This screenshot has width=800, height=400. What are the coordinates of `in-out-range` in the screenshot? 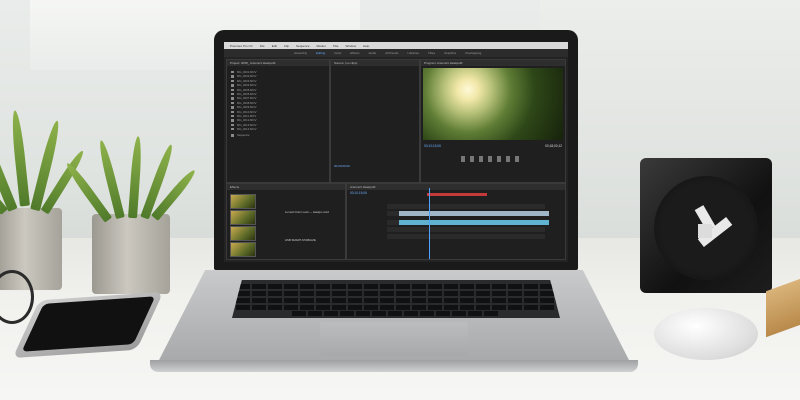 It's located at (457, 194).